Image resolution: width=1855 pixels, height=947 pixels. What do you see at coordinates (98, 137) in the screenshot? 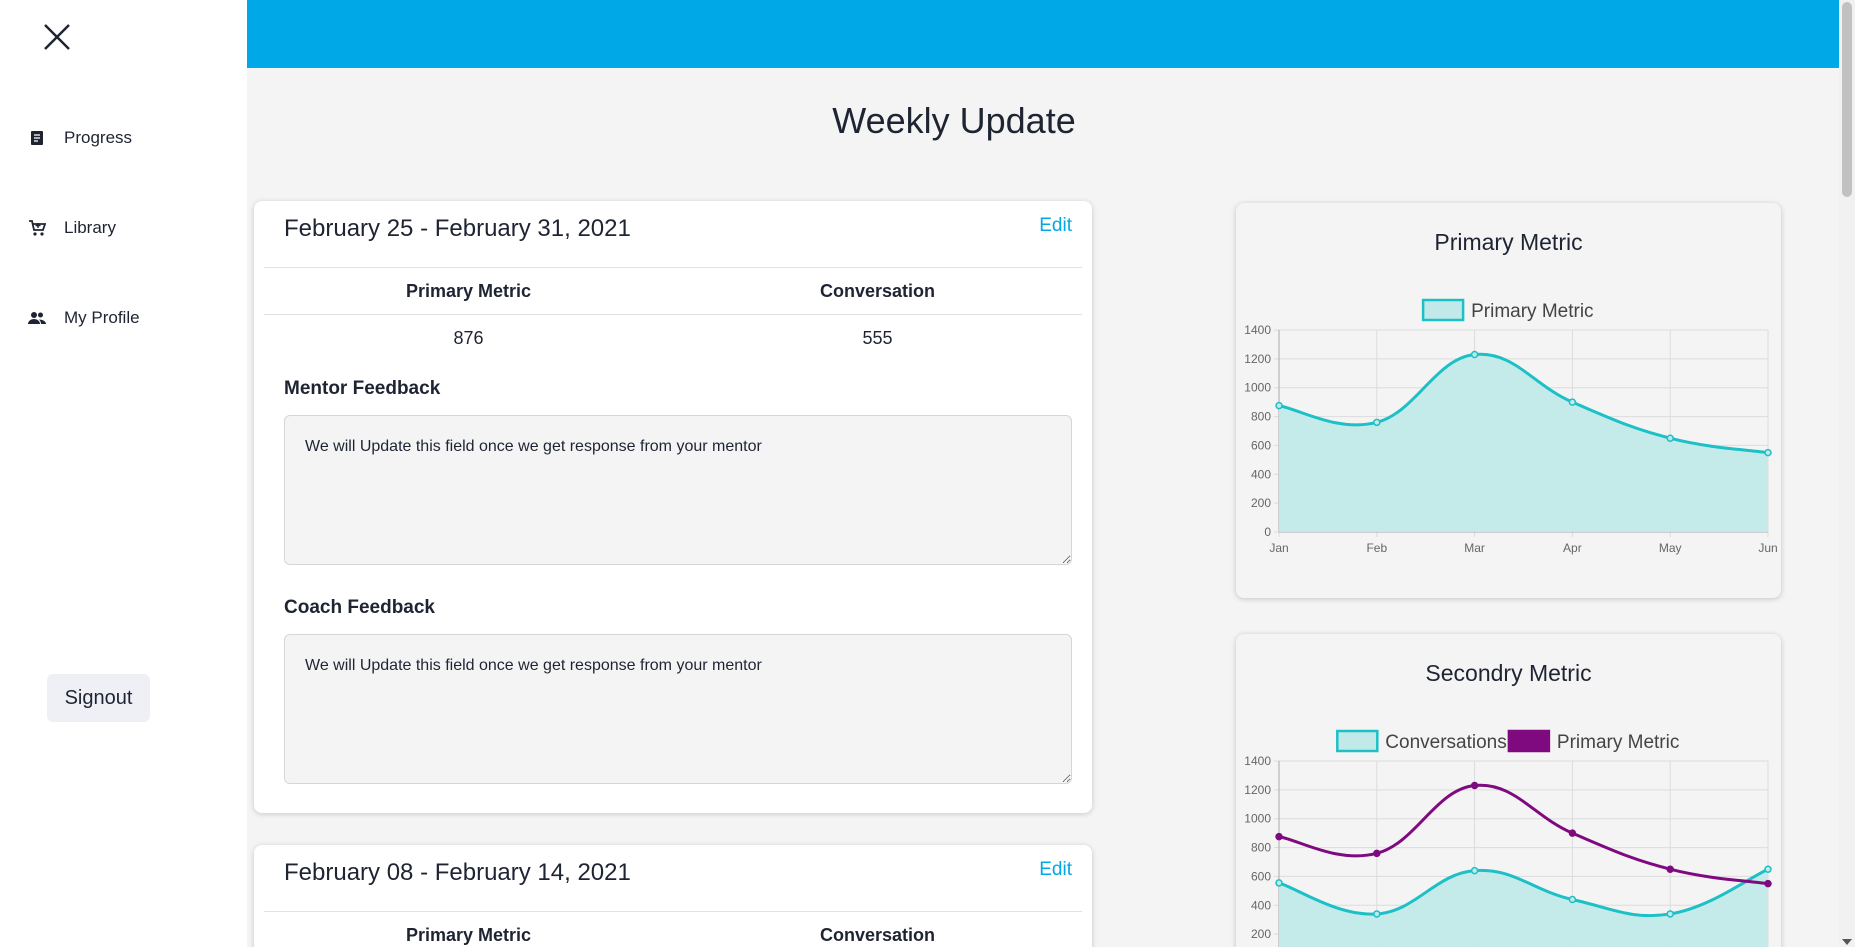
I see `sidebar-item-label: Progress` at bounding box center [98, 137].